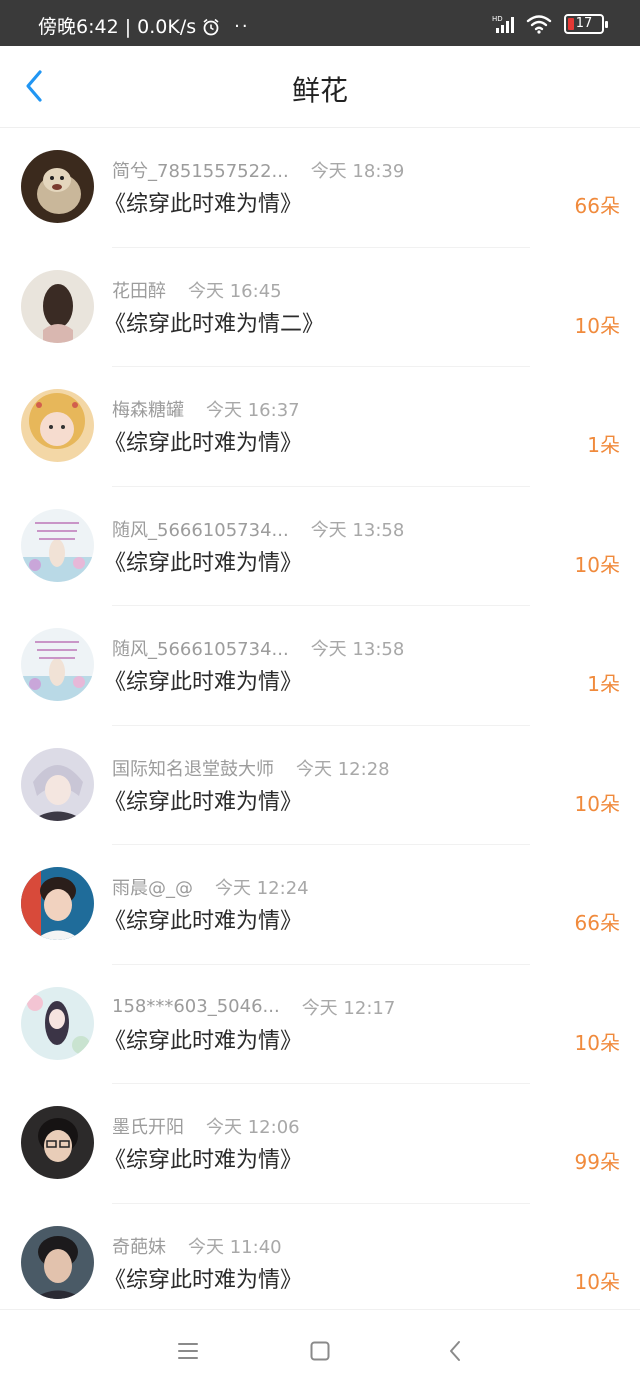 This screenshot has height=1387, width=640. I want to click on signal-icon: HD, so click(505, 24).